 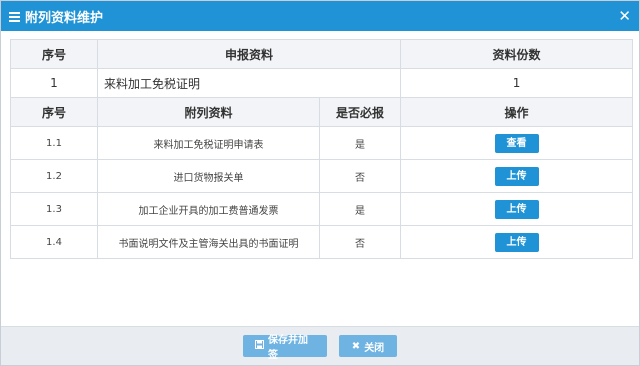 What do you see at coordinates (516, 143) in the screenshot?
I see `view-button: 查看` at bounding box center [516, 143].